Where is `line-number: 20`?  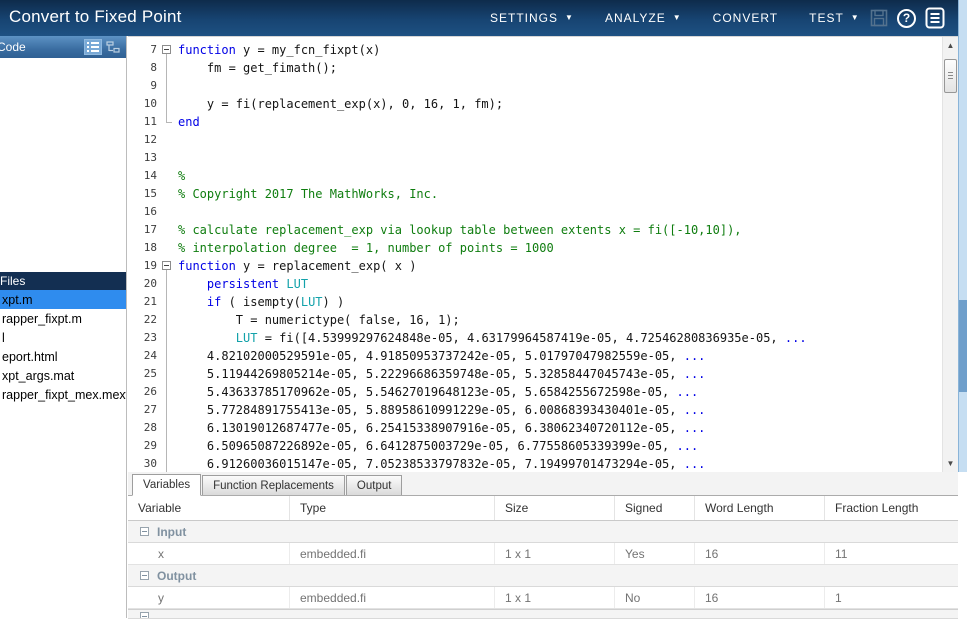 line-number: 20 is located at coordinates (150, 283).